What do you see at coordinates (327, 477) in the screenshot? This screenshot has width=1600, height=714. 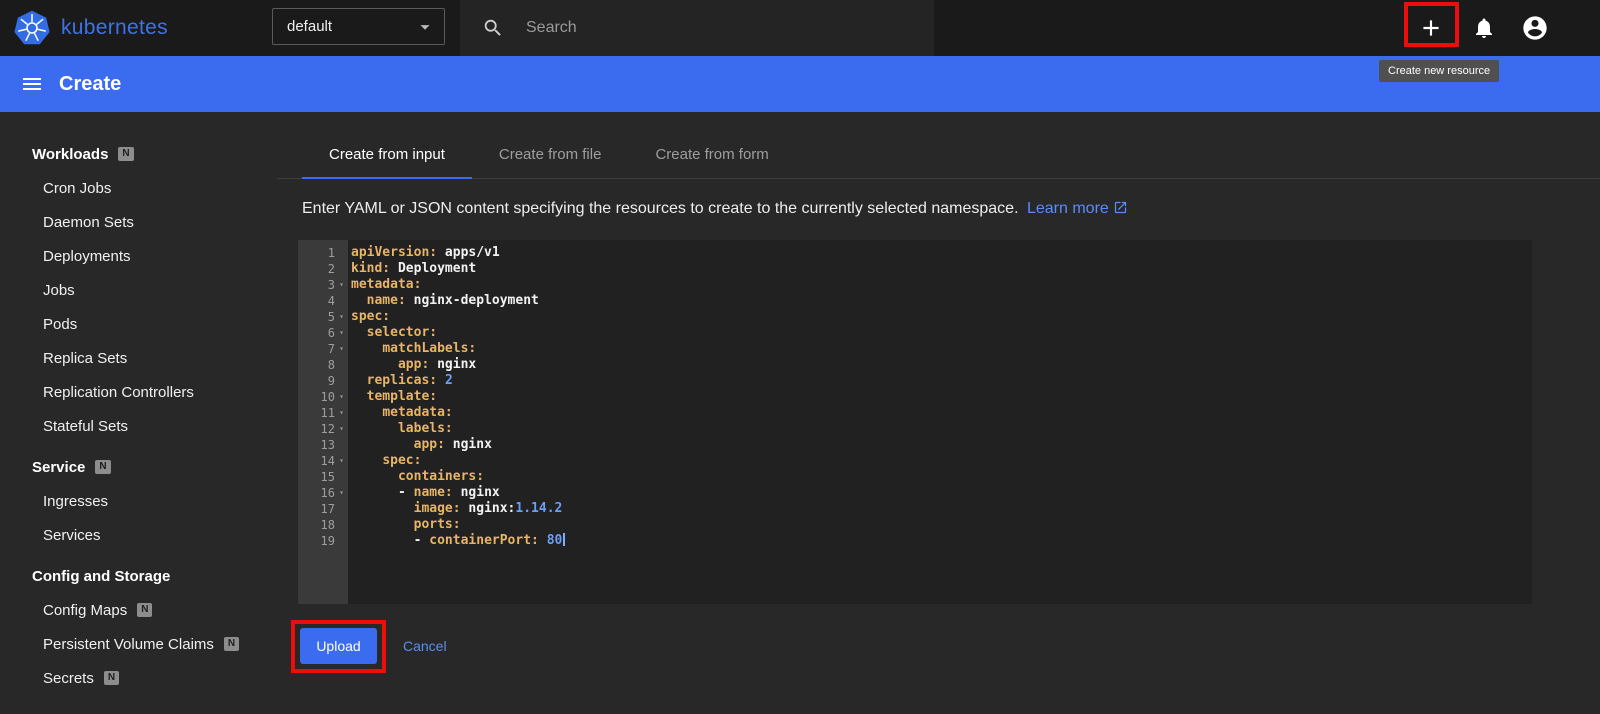 I see `line-number: 15` at bounding box center [327, 477].